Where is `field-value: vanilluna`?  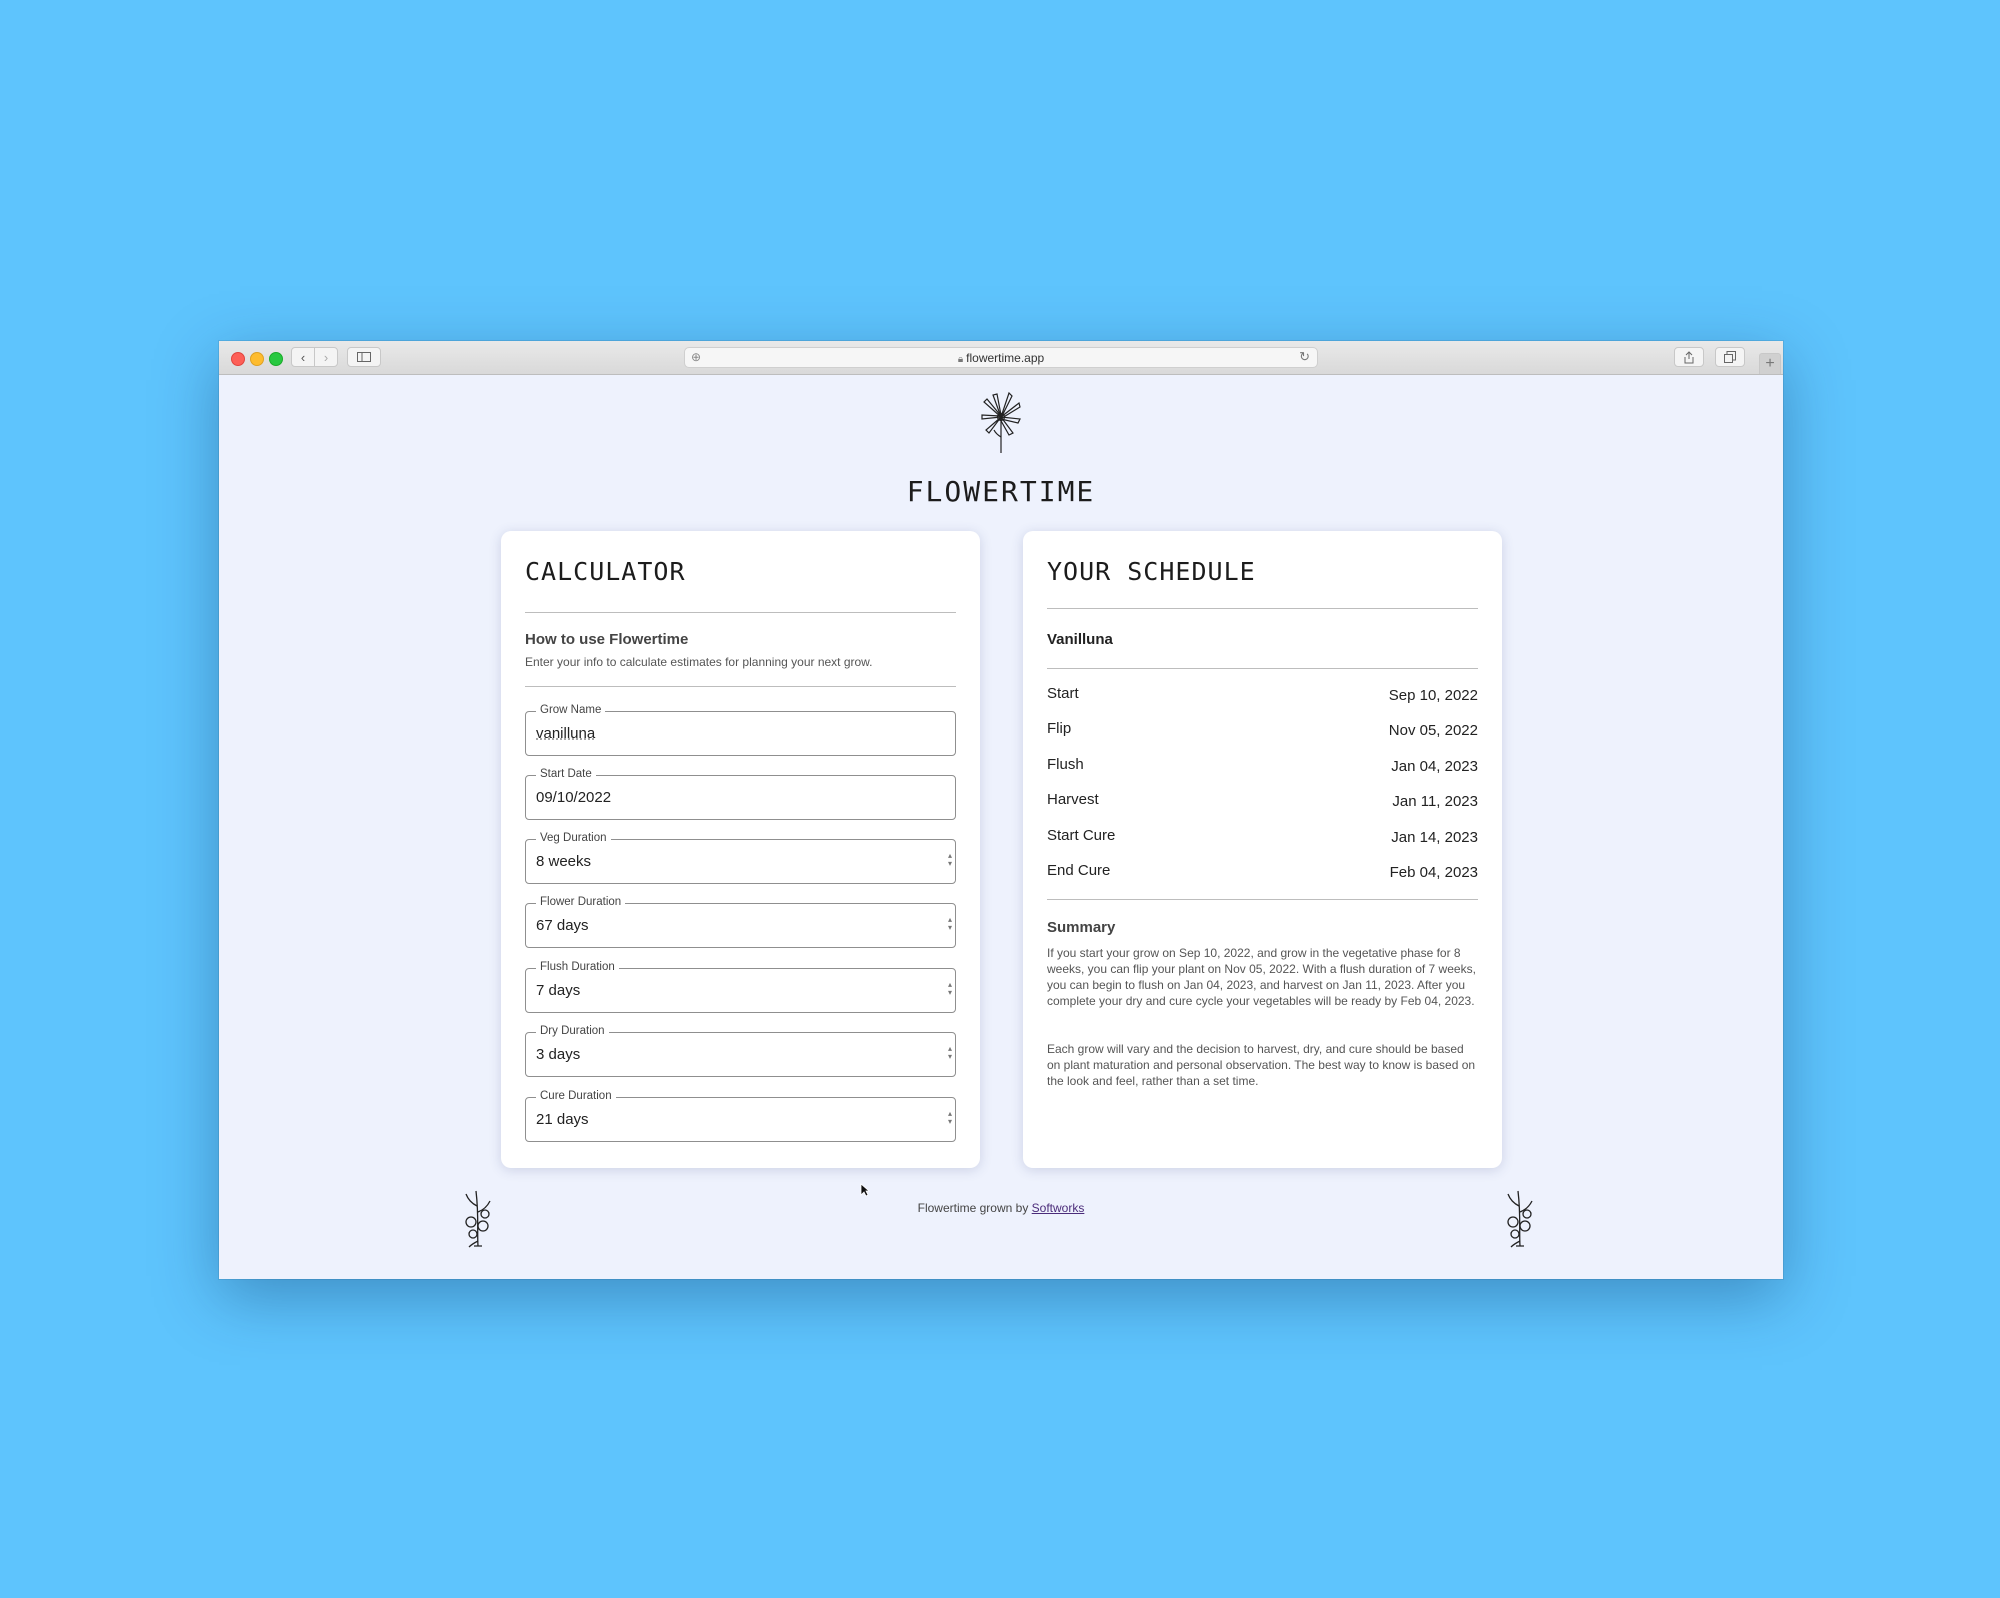
field-value: vanilluna is located at coordinates (565, 733).